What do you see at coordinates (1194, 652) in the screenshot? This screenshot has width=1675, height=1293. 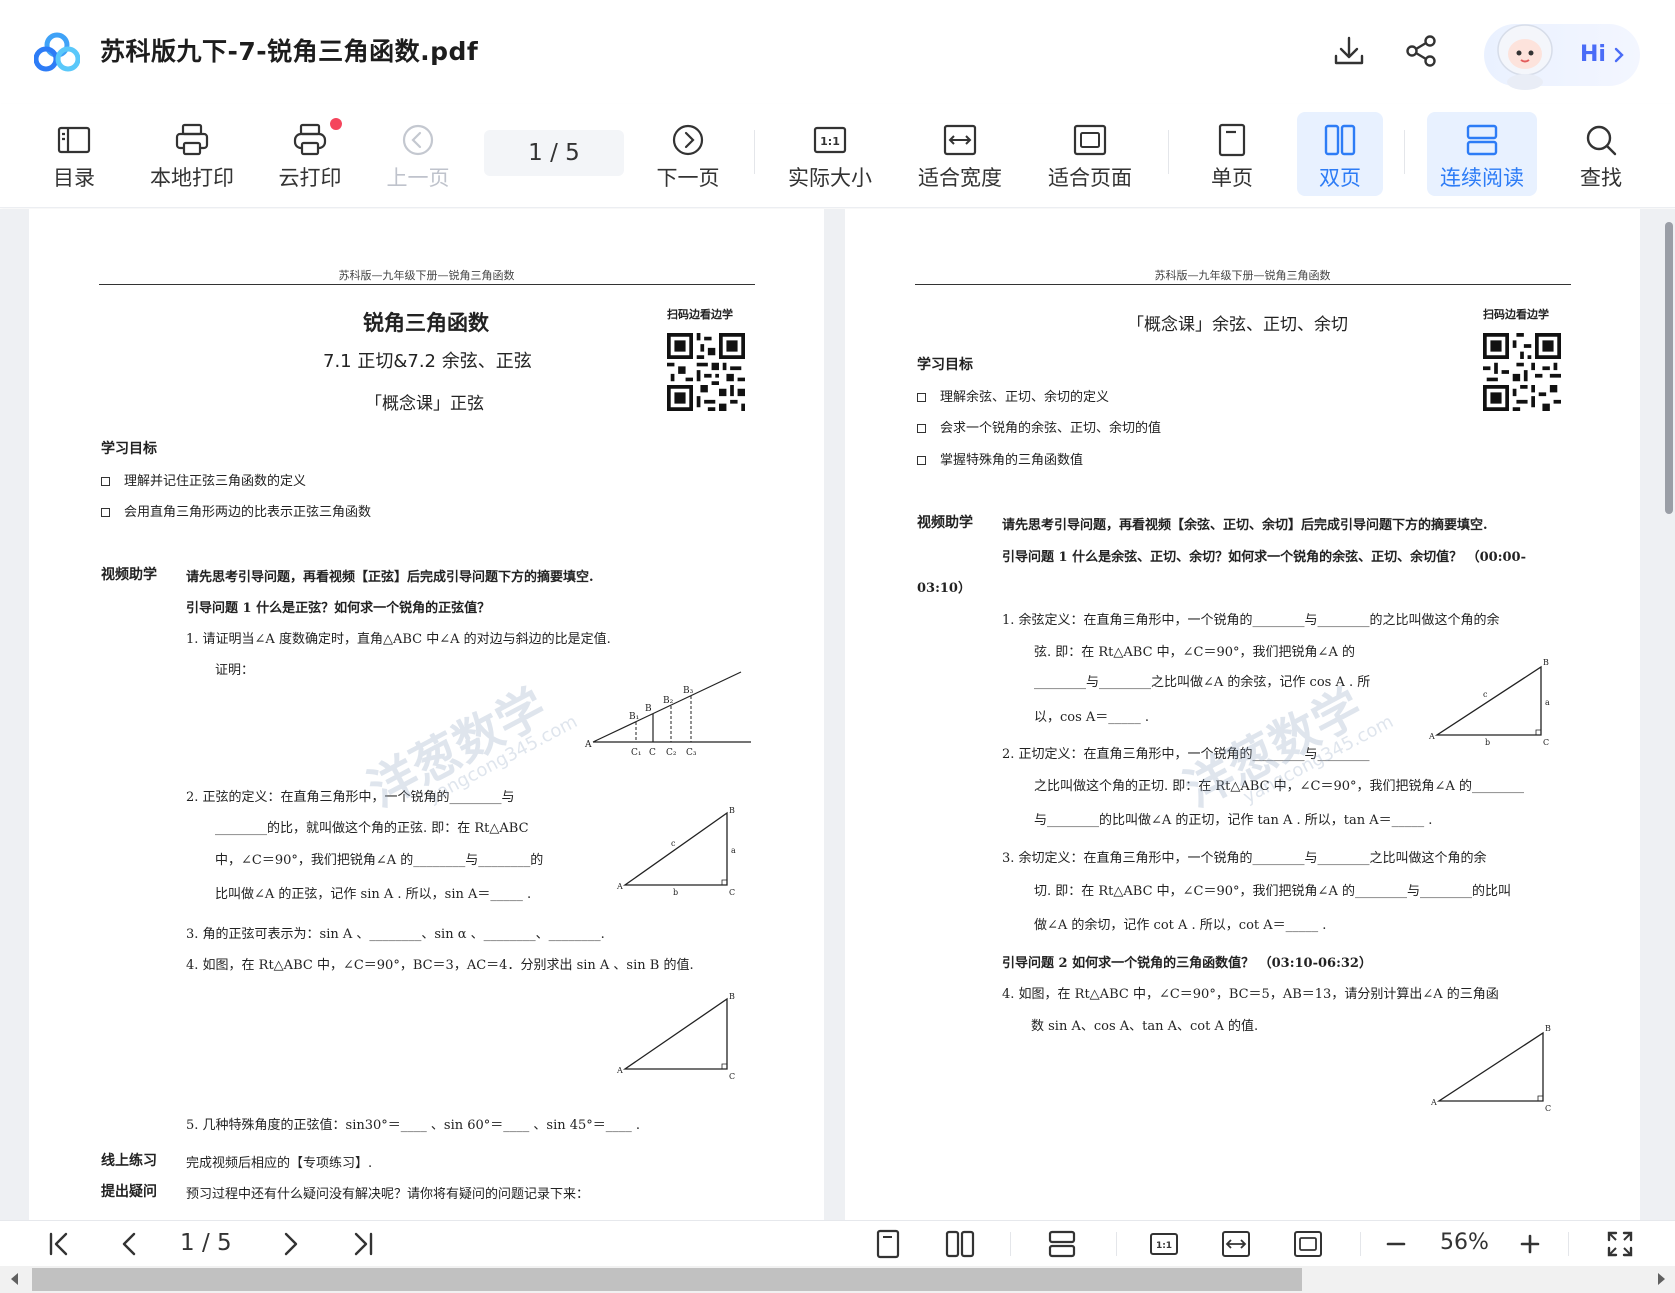 I see `question-item: 弦. 即：在 Rt△ABC 中，∠C＝90°，我们把锐角∠A 的` at bounding box center [1194, 652].